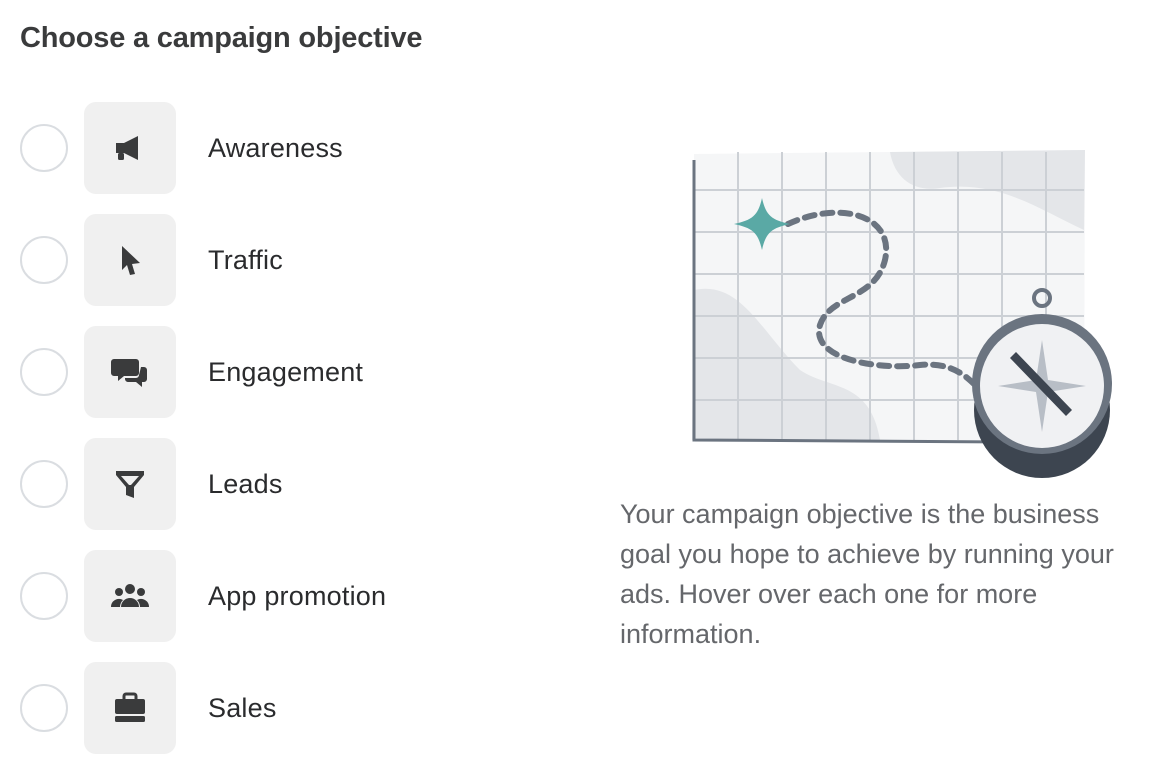  What do you see at coordinates (300, 708) in the screenshot?
I see `objective-sales: Sales` at bounding box center [300, 708].